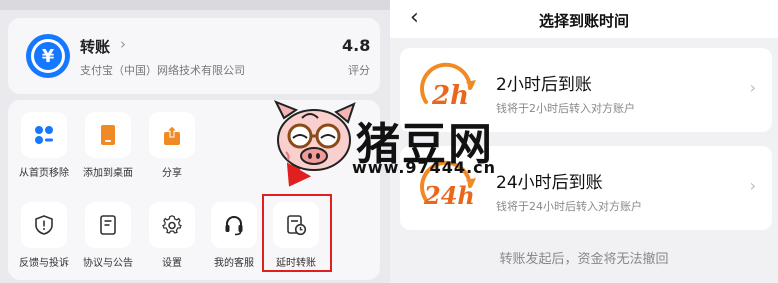 This screenshot has width=778, height=283. I want to click on nav-bar: ‹ 选择到账时间, so click(584, 19).